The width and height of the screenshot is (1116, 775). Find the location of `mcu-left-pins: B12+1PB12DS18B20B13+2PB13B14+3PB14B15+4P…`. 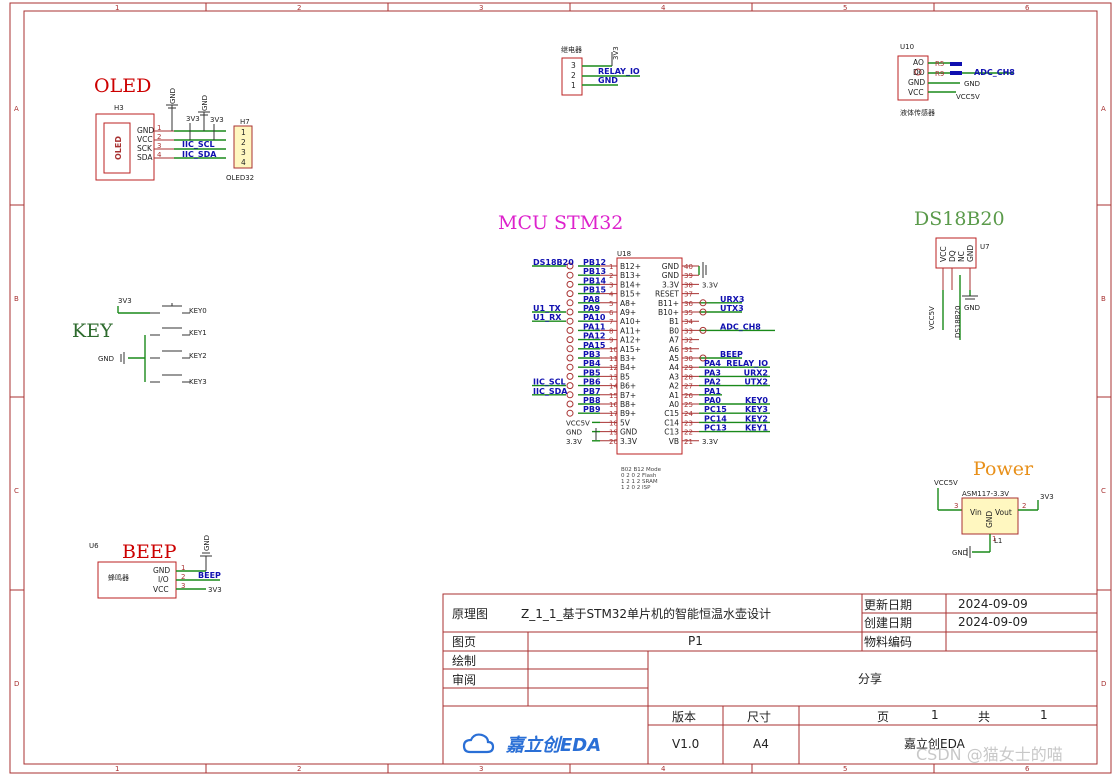

mcu-left-pins: B12+1PB12DS18B20B13+2PB13B14+3PB14B15+4P… is located at coordinates (586, 352).